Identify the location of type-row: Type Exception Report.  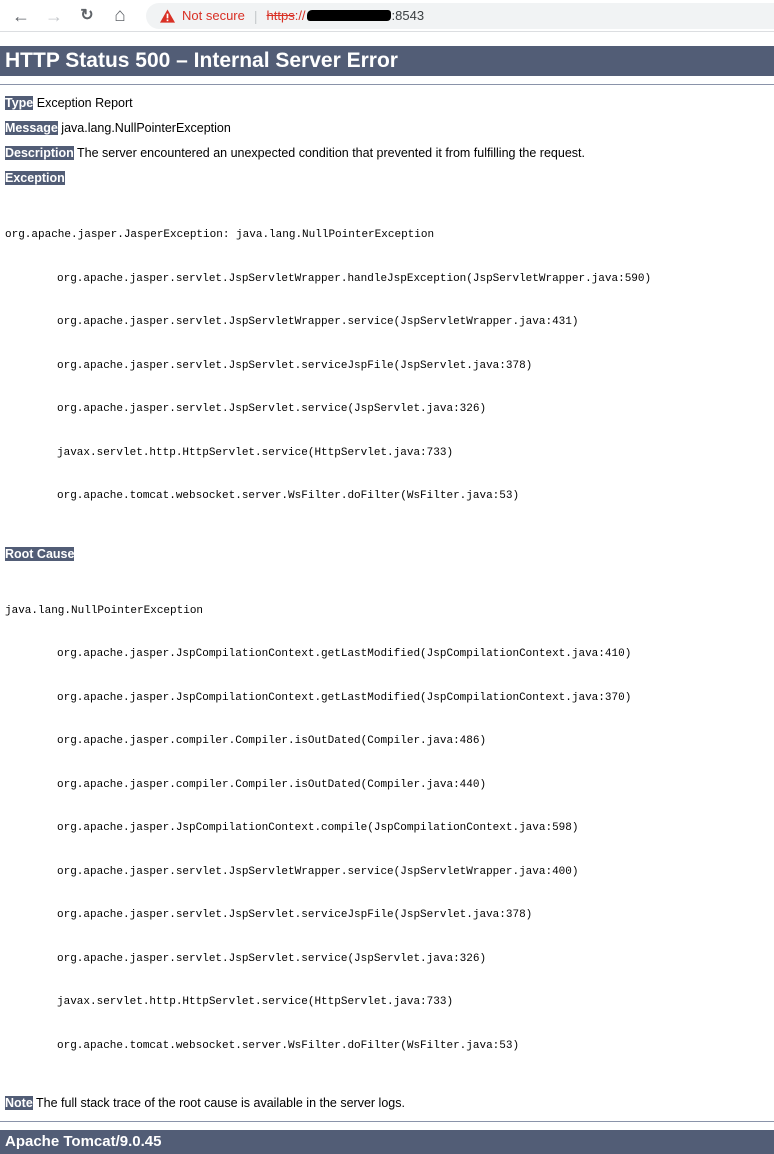
(389, 103).